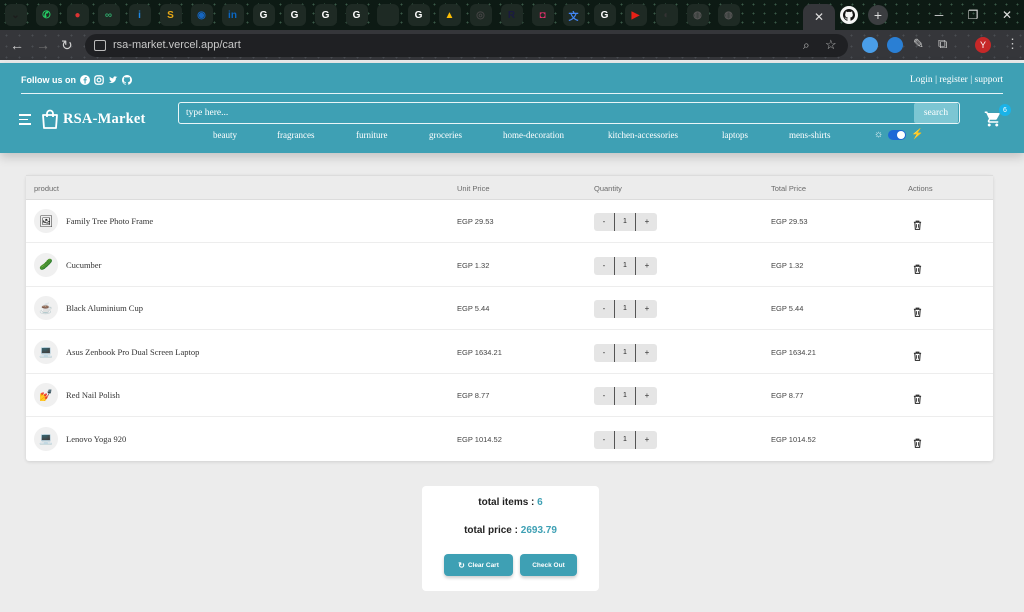 The width and height of the screenshot is (1024, 612). I want to click on category-home-decoration: home-decoration, so click(533, 135).